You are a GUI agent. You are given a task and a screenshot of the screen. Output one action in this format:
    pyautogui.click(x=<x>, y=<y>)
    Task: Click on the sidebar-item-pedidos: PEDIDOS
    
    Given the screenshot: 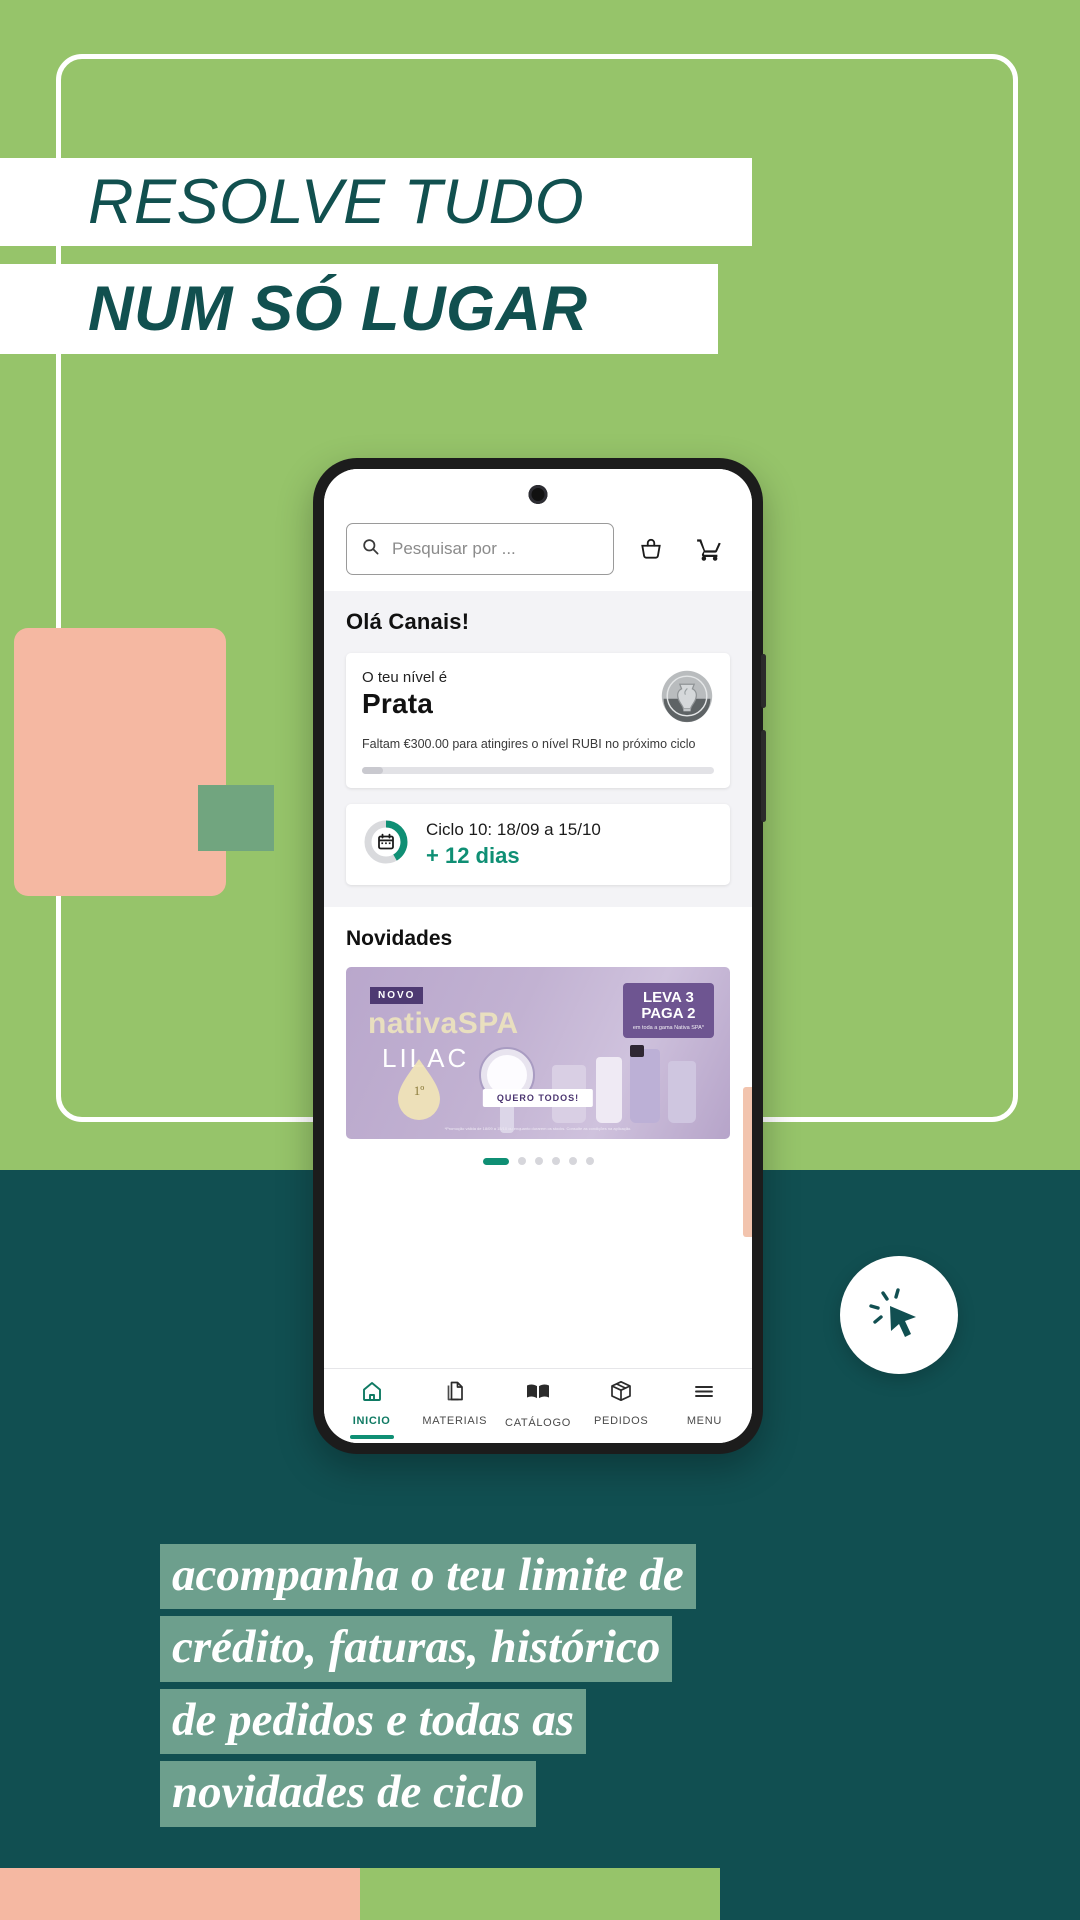 What is the action you would take?
    pyautogui.click(x=621, y=1404)
    